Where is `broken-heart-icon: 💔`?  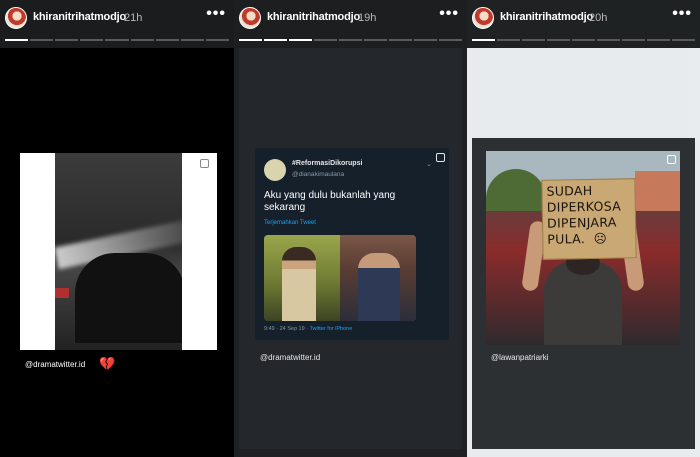
broken-heart-icon: 💔 is located at coordinates (107, 363).